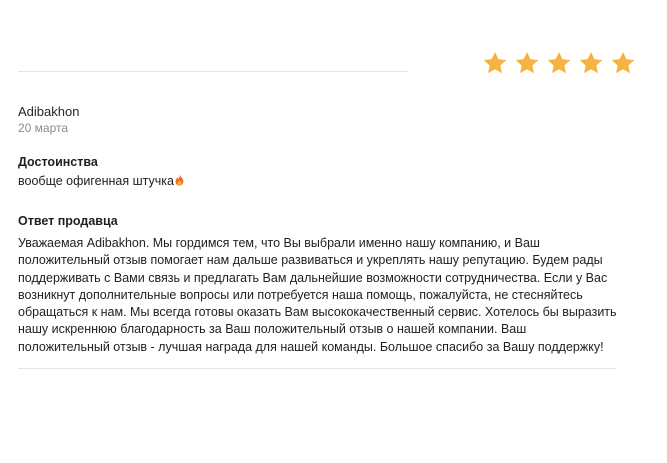 This screenshot has width=667, height=463. Describe the element at coordinates (213, 71) in the screenshot. I see `top-divider` at that location.